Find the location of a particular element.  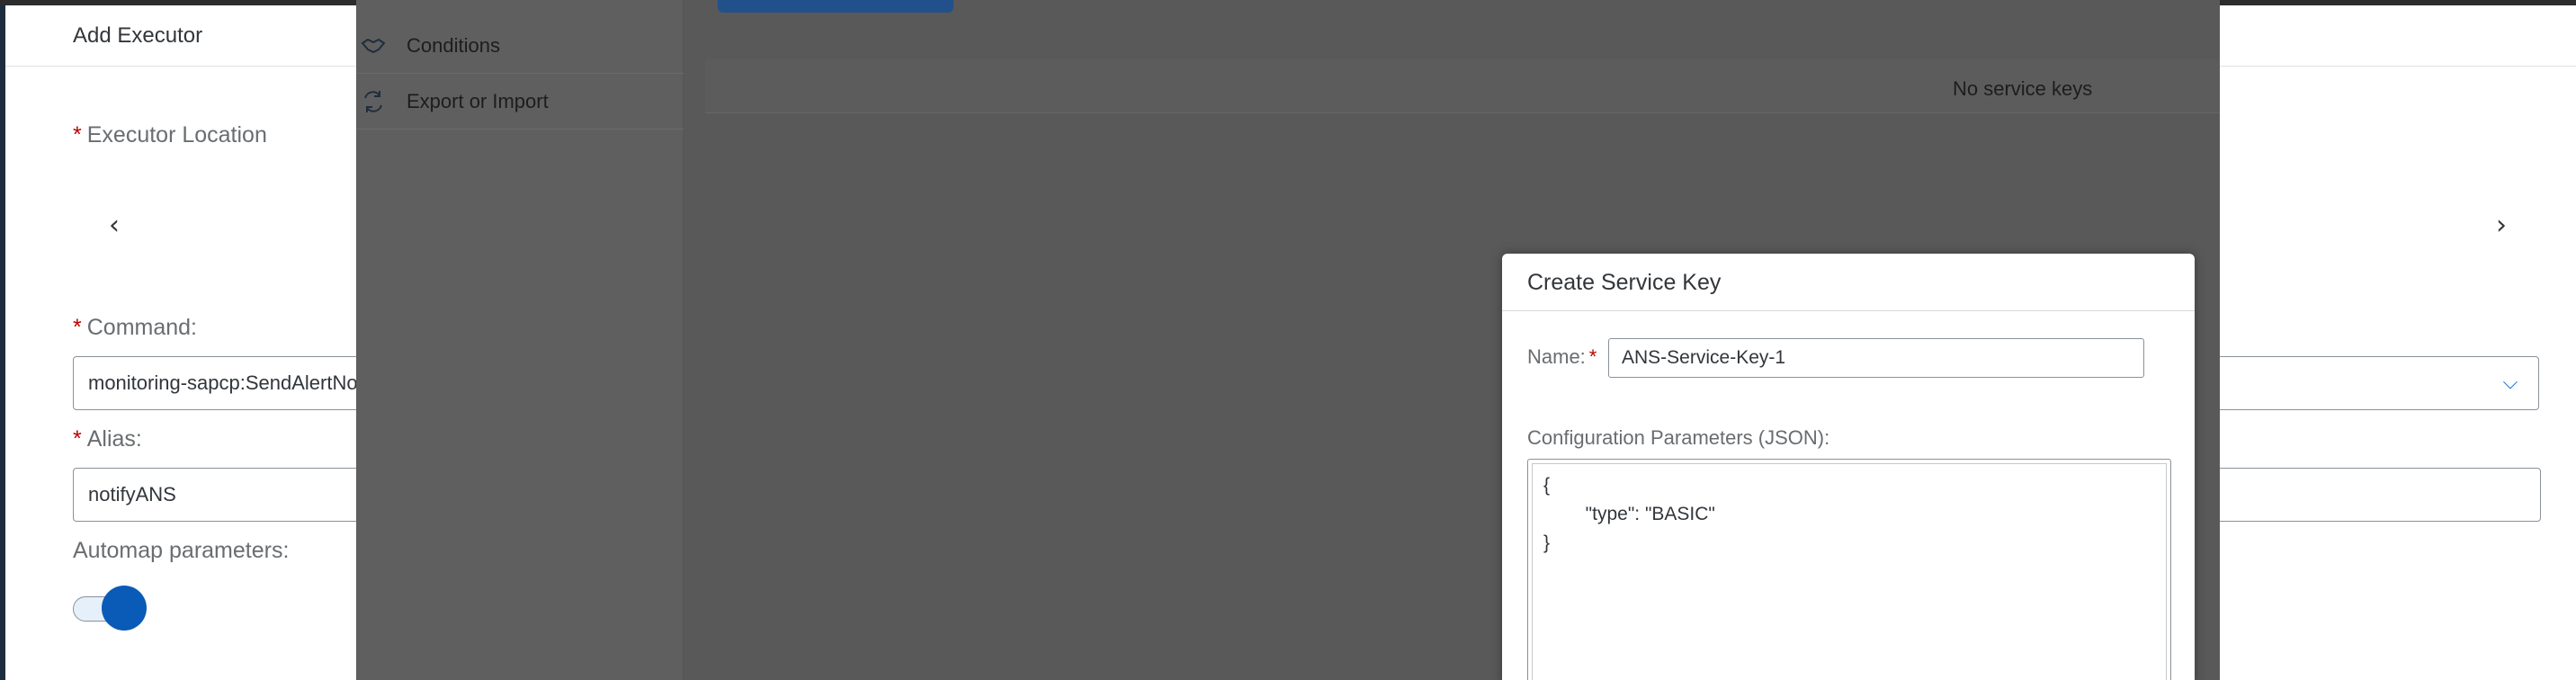

cockpit-sidebar: Conditions Export or Import is located at coordinates (520, 340).